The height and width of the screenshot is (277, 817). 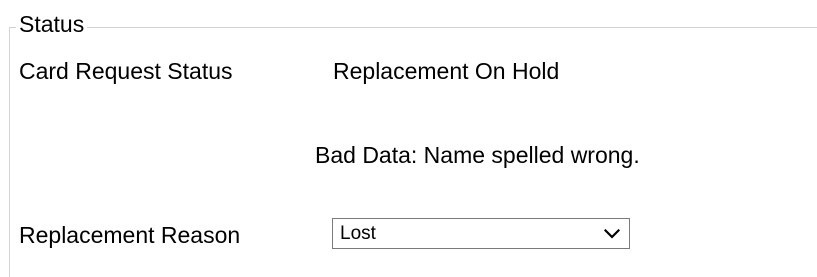 I want to click on card-request-status-label: Card Request Status, so click(x=126, y=71).